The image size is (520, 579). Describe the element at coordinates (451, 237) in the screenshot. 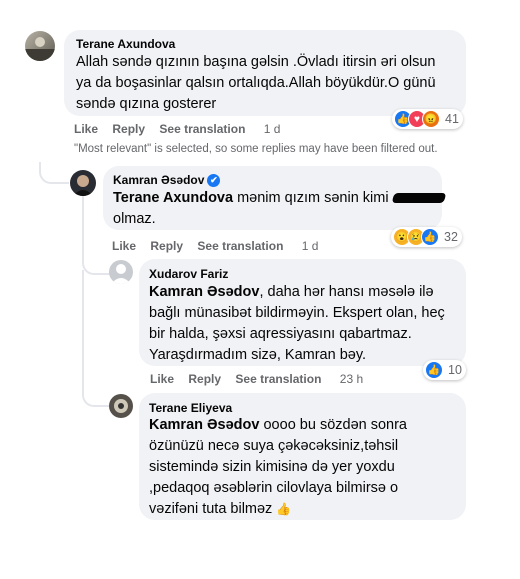

I see `reaction-count: 32` at that location.